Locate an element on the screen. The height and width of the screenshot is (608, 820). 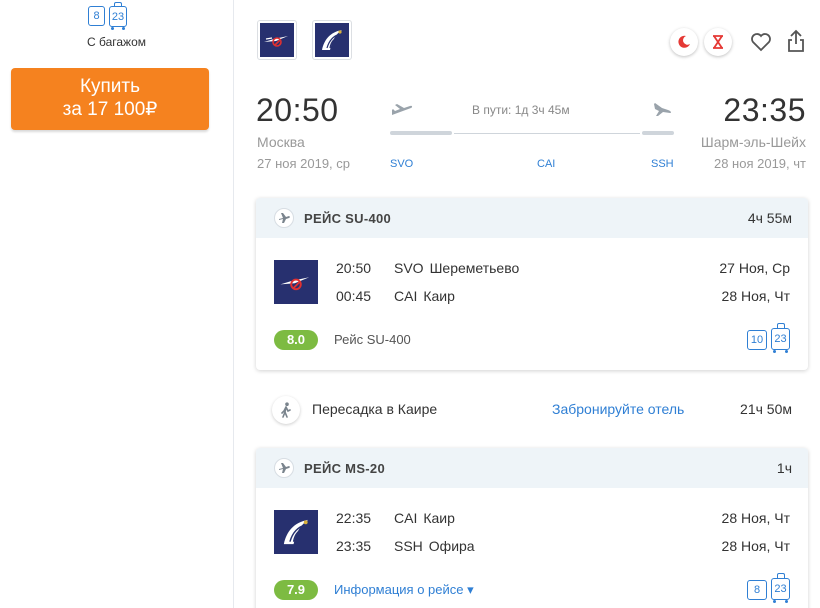
departure-code: SVO is located at coordinates (402, 164).